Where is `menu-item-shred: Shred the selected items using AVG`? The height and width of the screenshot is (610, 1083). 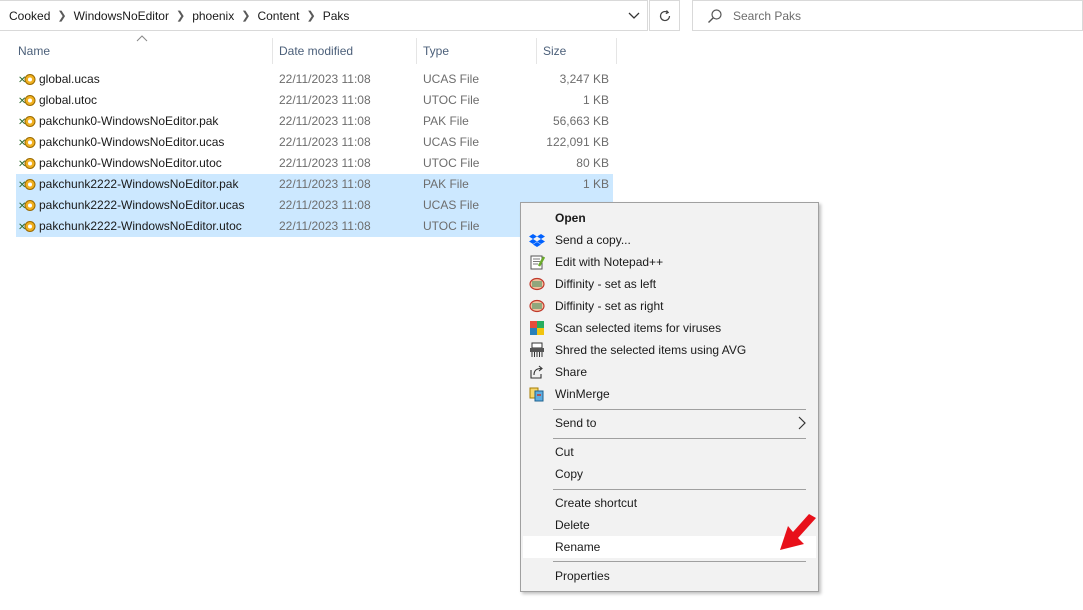
menu-item-shred: Shred the selected items using AVG is located at coordinates (669, 350).